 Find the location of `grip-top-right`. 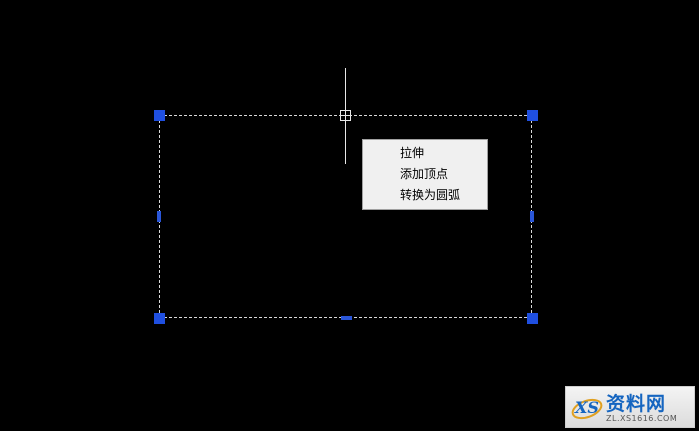

grip-top-right is located at coordinates (532, 115).